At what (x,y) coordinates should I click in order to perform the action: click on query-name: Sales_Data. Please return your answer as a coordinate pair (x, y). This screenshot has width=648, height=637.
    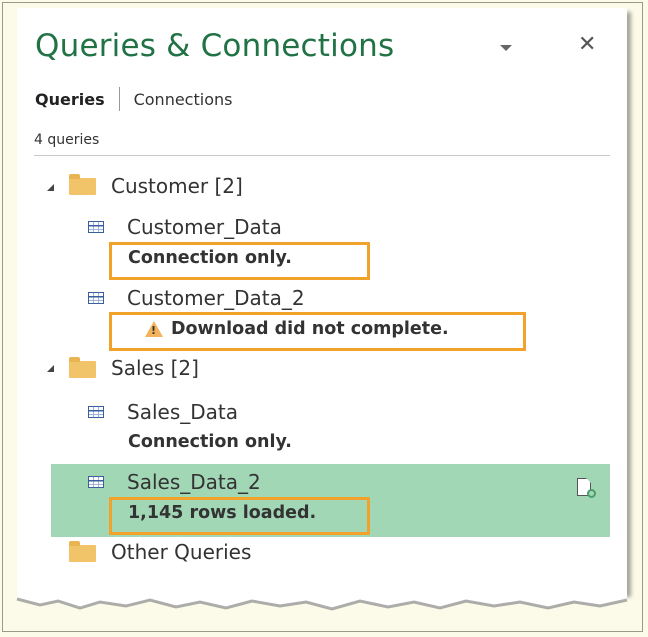
    Looking at the image, I should click on (182, 412).